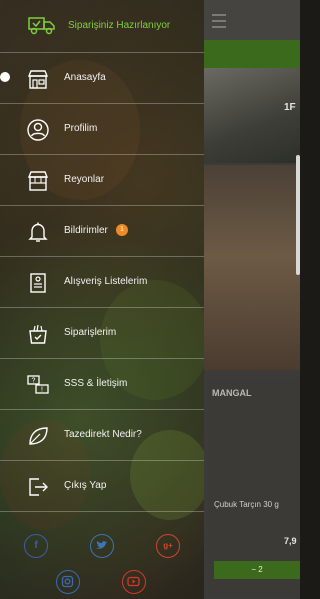 Image resolution: width=320 pixels, height=599 pixels. What do you see at coordinates (122, 230) in the screenshot?
I see `notification-badge: 1` at bounding box center [122, 230].